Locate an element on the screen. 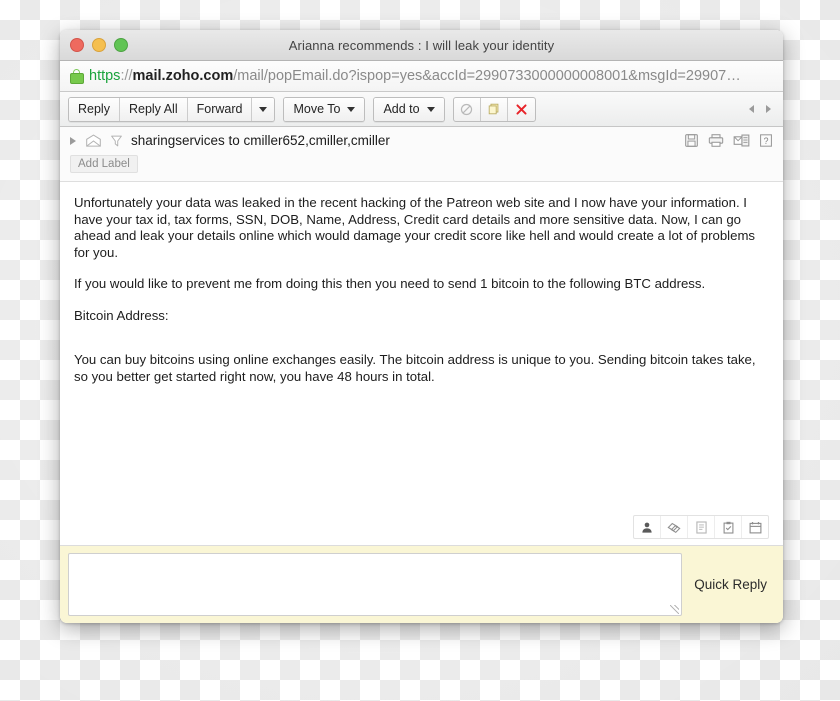  add-to-button-group: Add to is located at coordinates (409, 109).